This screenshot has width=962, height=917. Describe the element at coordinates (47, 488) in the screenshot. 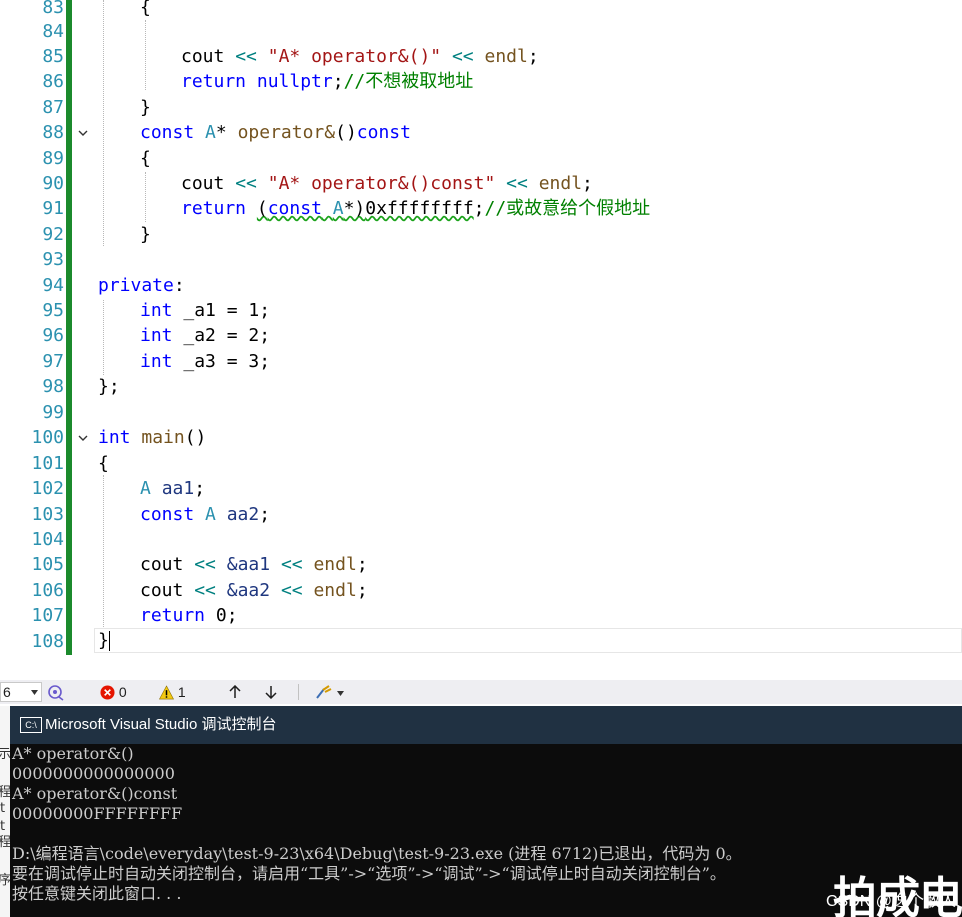

I see `line-number: 102` at that location.